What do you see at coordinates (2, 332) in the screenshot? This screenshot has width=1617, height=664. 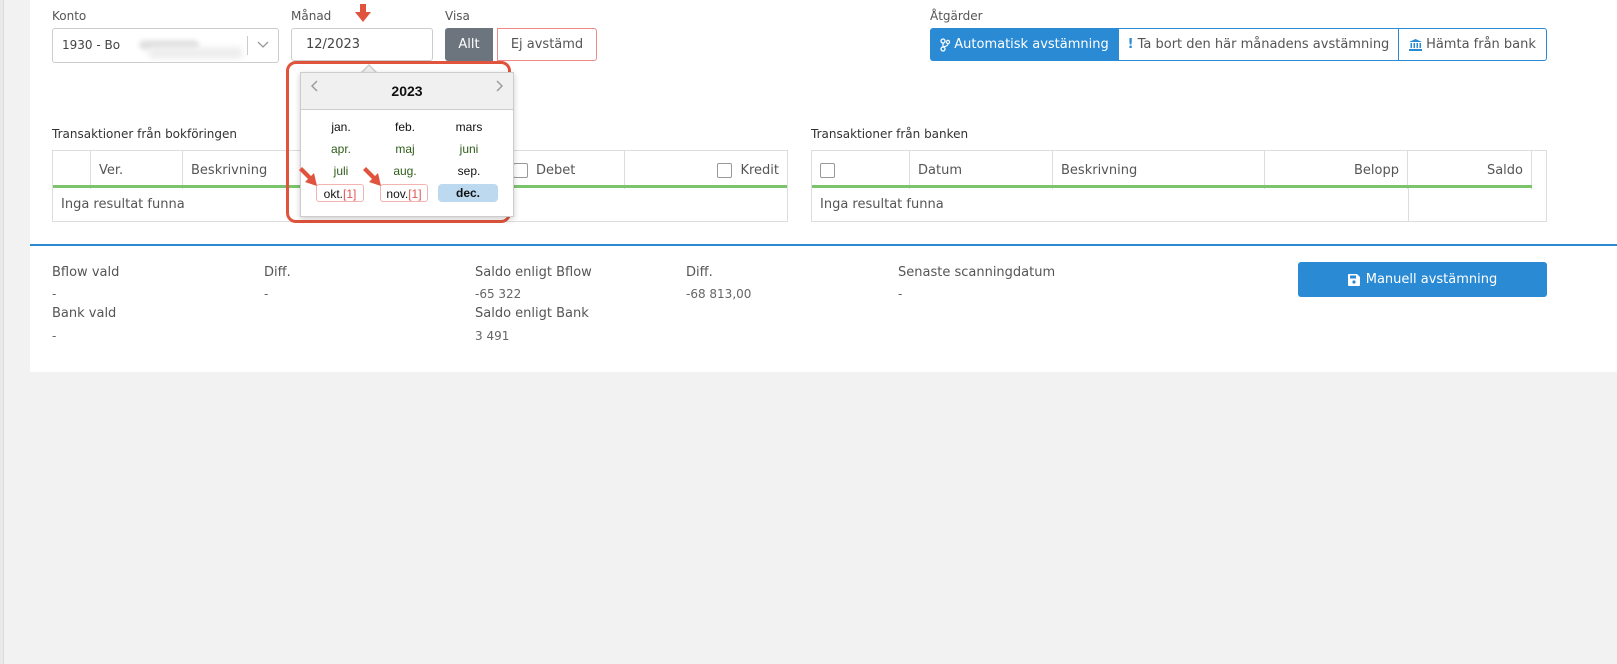 I see `left-sidebar-edge` at bounding box center [2, 332].